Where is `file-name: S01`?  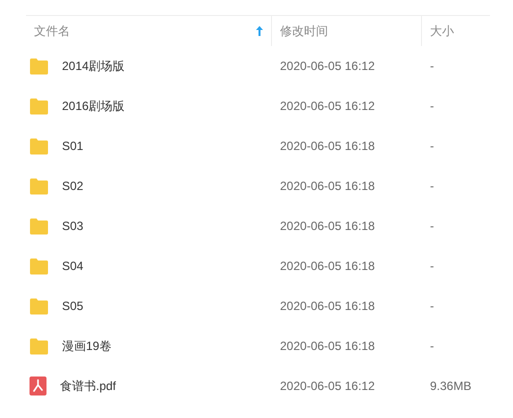 file-name: S01 is located at coordinates (73, 146).